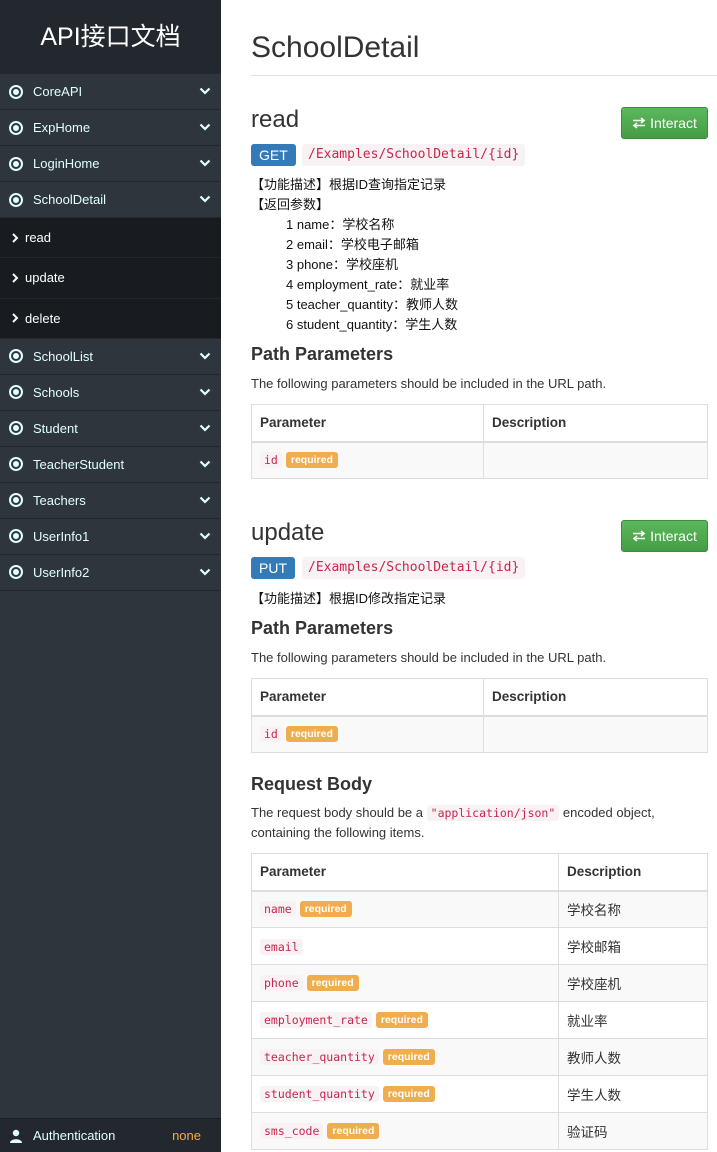 The height and width of the screenshot is (1152, 717). What do you see at coordinates (405, 1094) in the screenshot?
I see `param-cell: student_quantity required` at bounding box center [405, 1094].